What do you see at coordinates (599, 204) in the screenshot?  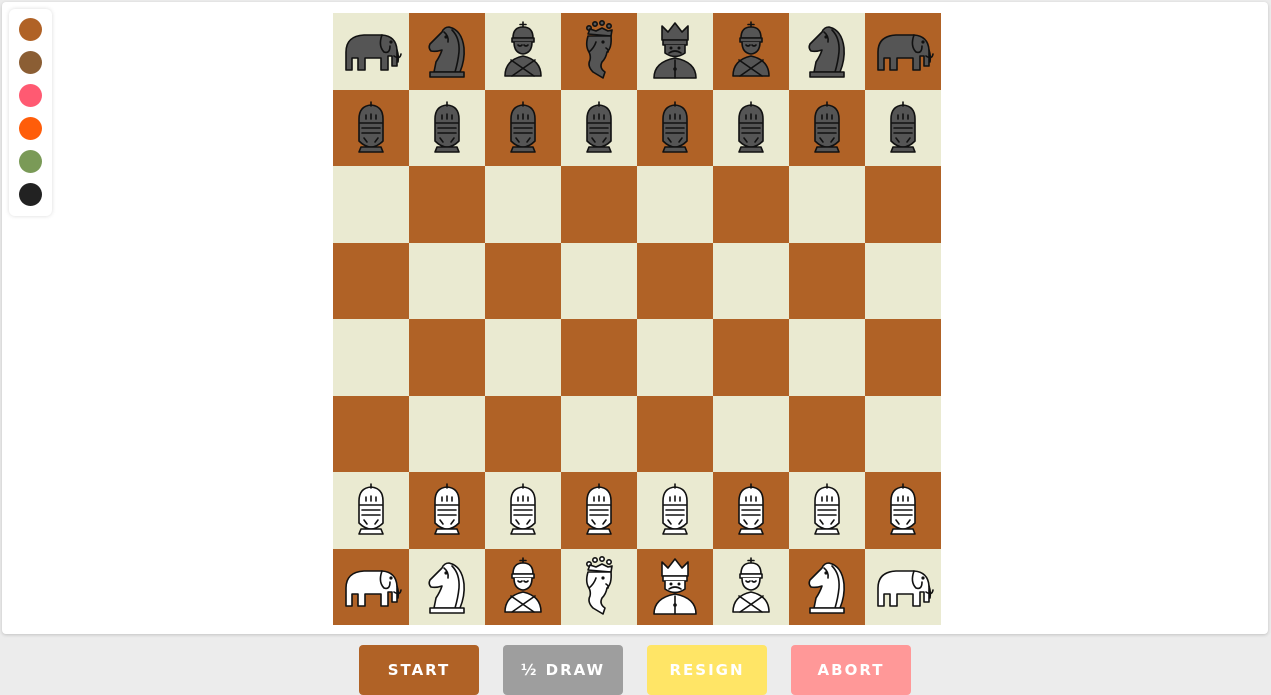 I see `square-d6` at bounding box center [599, 204].